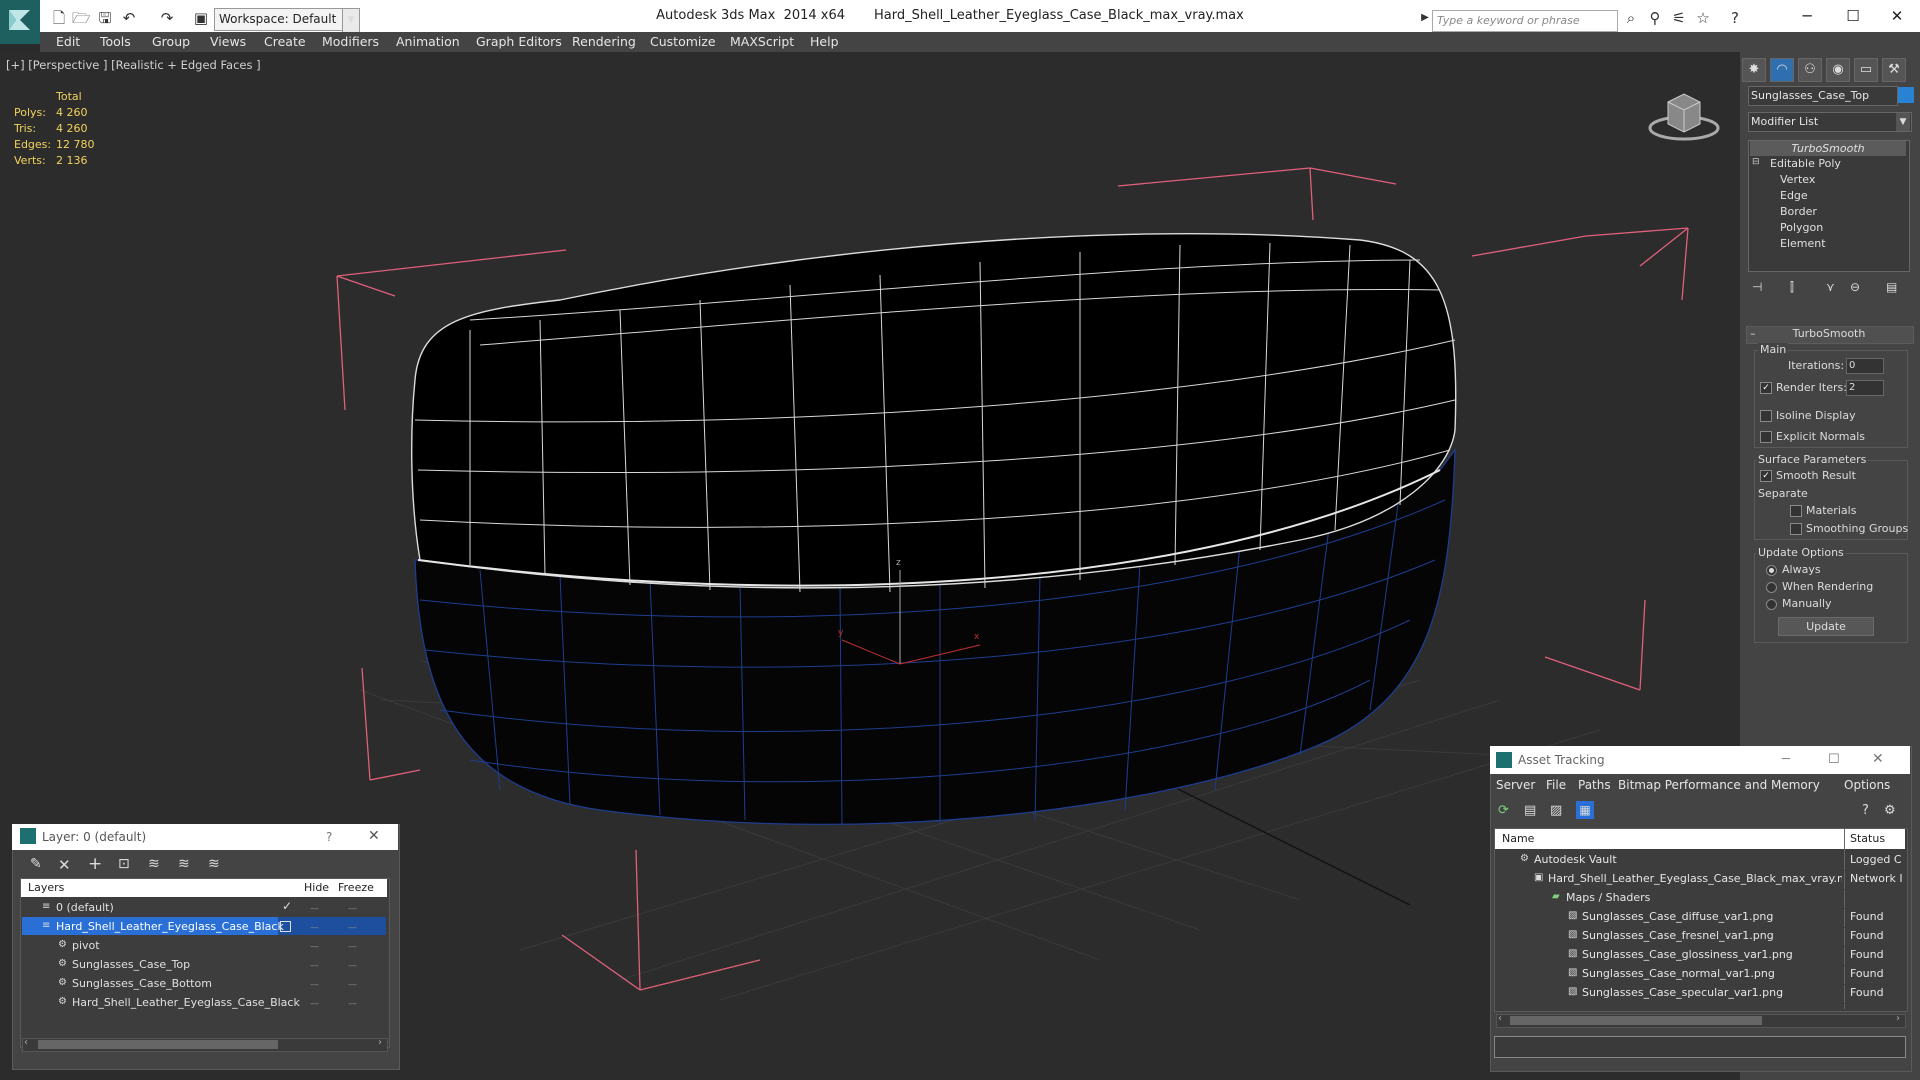 This screenshot has width=1920, height=1080. I want to click on asset-scroll-left-icon: ‹, so click(1500, 1018).